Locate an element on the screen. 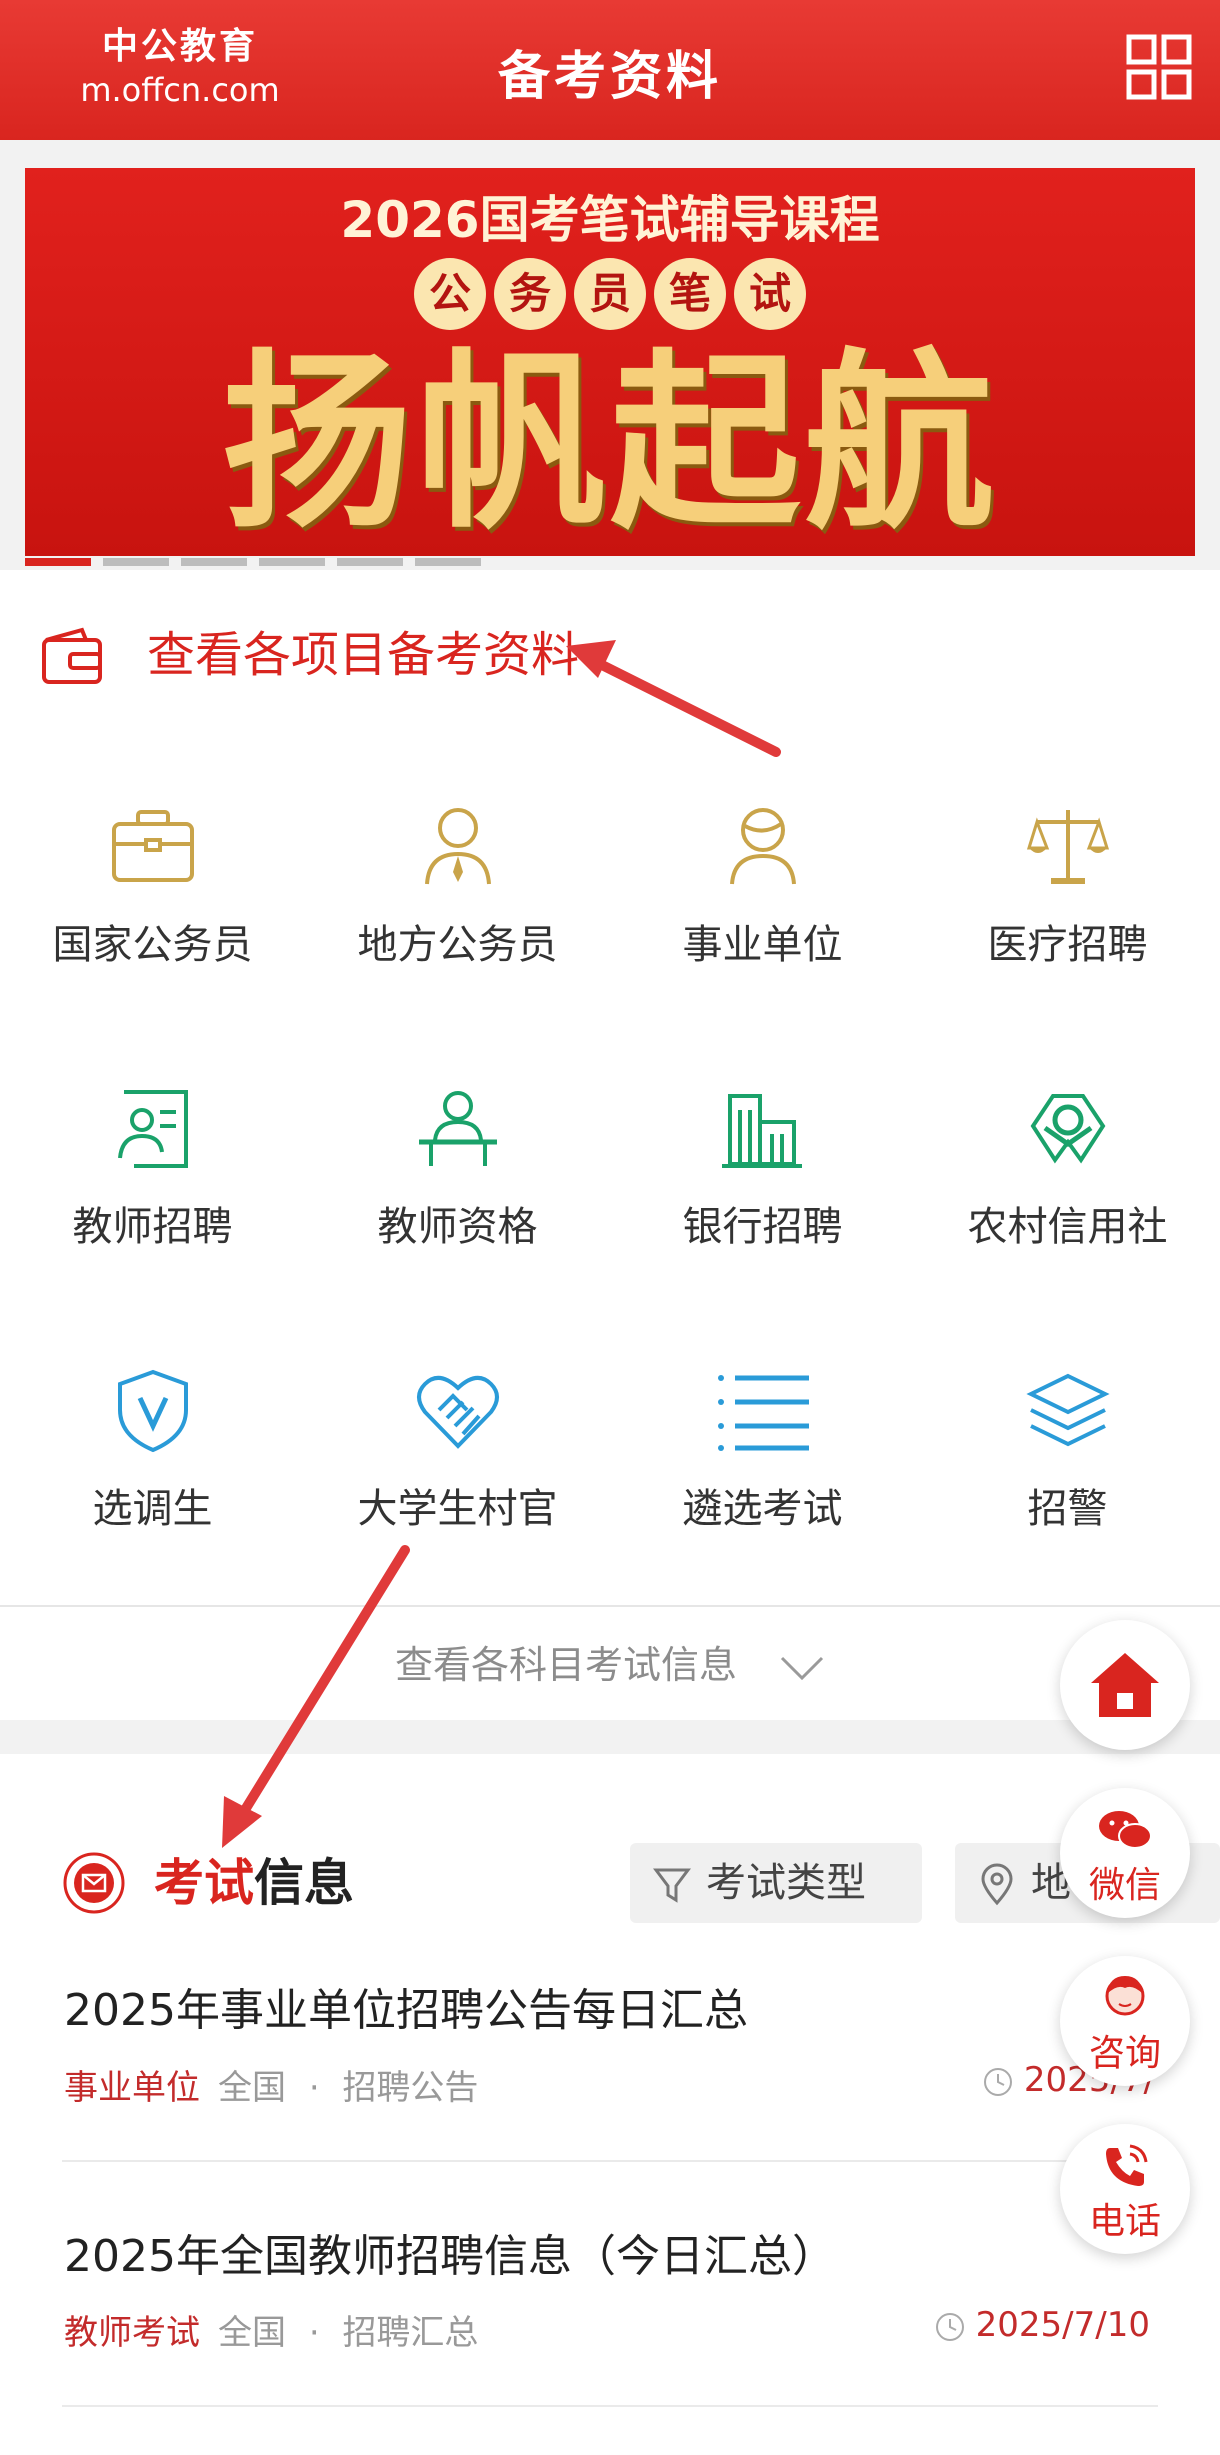 The image size is (1220, 2455). category-label: 农村信用社 is located at coordinates (1067, 1227).